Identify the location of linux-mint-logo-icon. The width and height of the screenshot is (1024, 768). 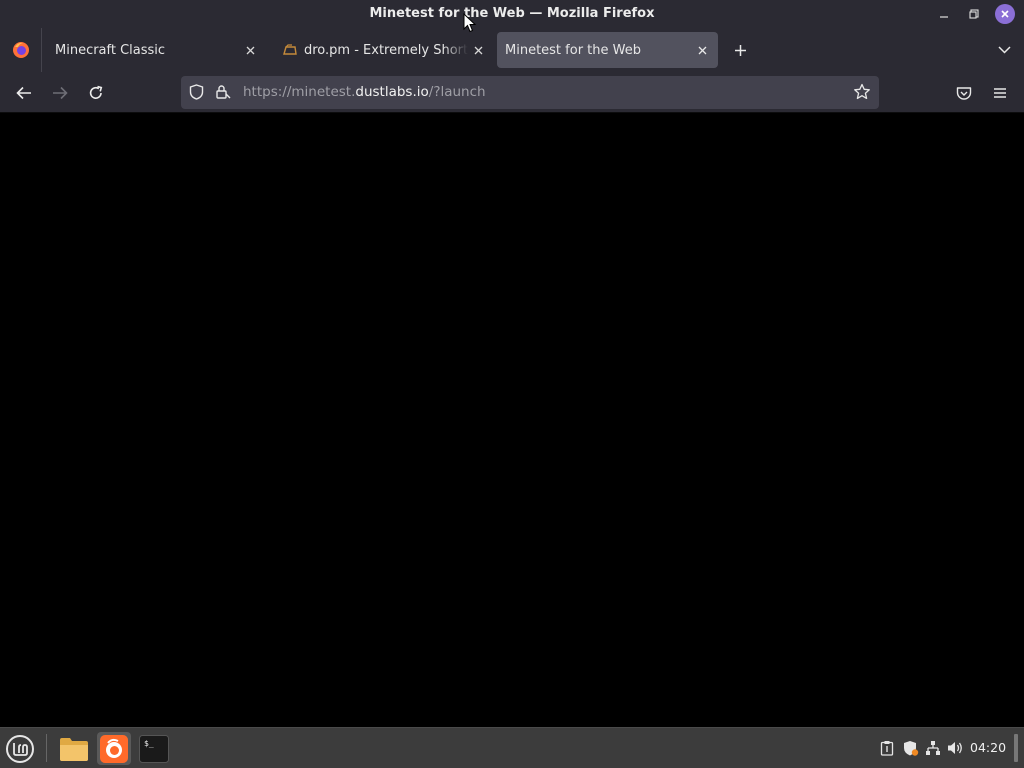
(20, 749).